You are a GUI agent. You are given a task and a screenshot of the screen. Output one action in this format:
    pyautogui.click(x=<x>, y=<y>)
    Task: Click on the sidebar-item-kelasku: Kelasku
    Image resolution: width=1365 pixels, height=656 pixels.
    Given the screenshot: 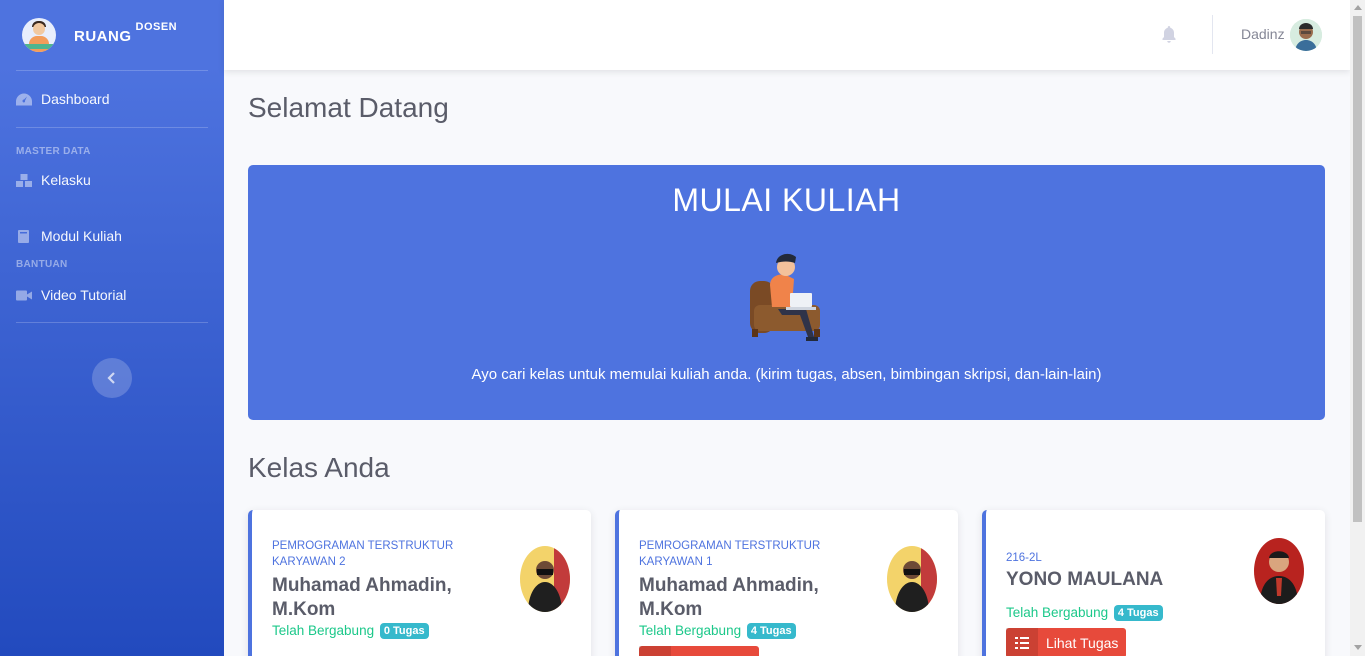 What is the action you would take?
    pyautogui.click(x=112, y=180)
    